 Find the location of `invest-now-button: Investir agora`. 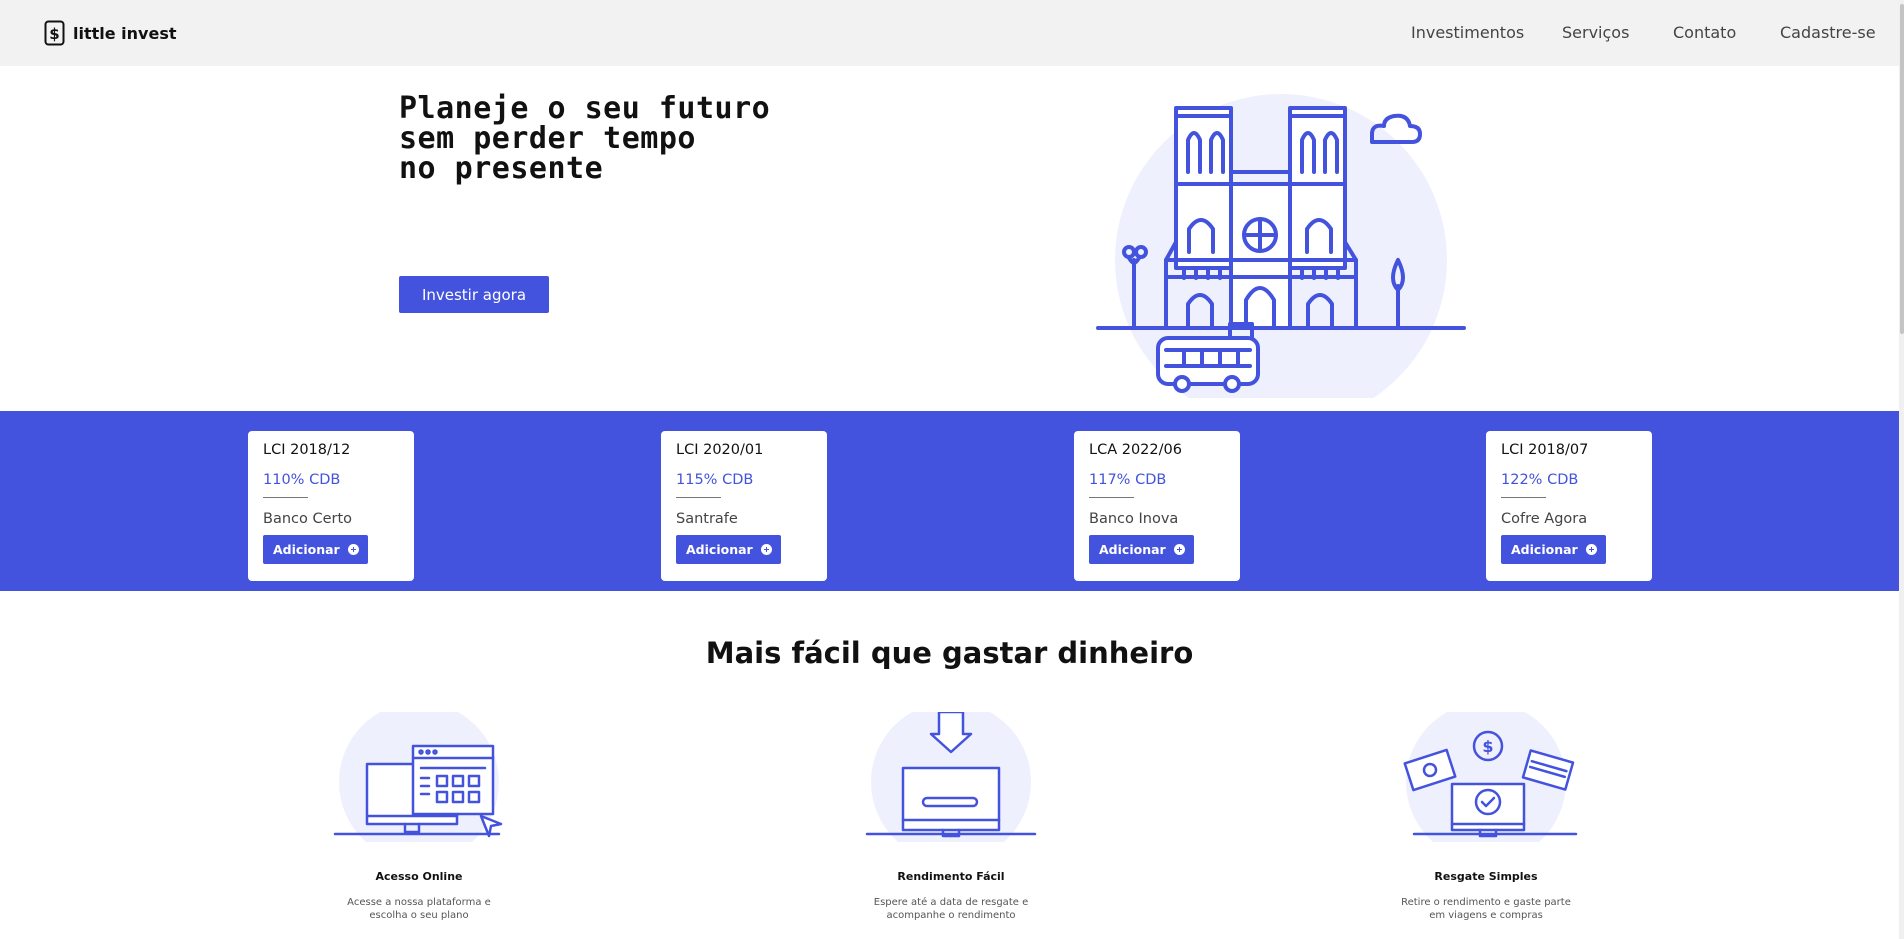

invest-now-button: Investir agora is located at coordinates (474, 294).